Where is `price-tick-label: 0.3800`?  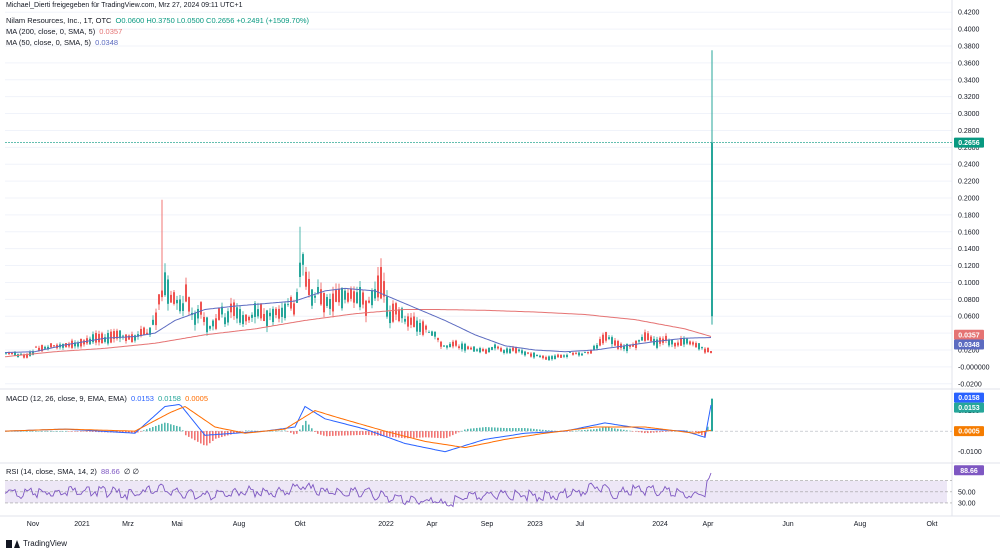
price-tick-label: 0.3800 is located at coordinates (969, 47).